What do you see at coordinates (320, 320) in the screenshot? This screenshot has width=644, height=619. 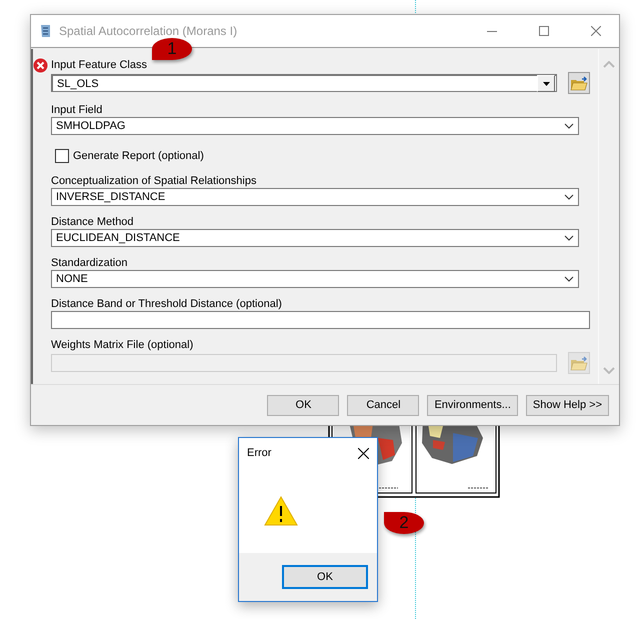 I see `input-field` at bounding box center [320, 320].